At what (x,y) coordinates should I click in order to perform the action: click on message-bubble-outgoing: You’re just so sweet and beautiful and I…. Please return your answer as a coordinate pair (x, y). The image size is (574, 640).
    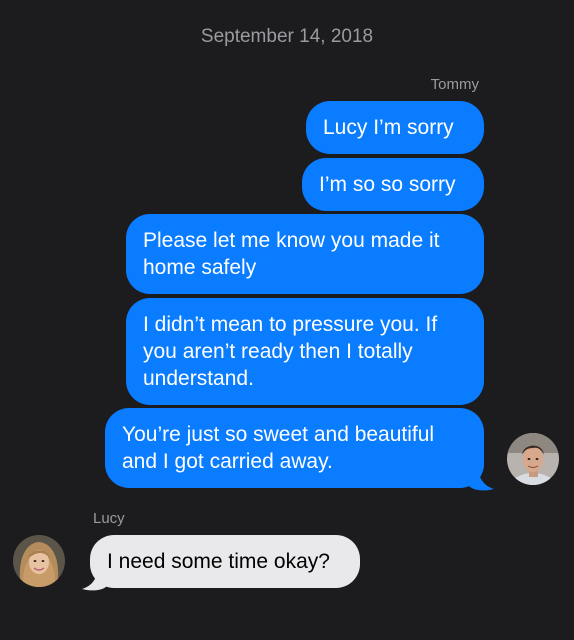
    Looking at the image, I should click on (294, 448).